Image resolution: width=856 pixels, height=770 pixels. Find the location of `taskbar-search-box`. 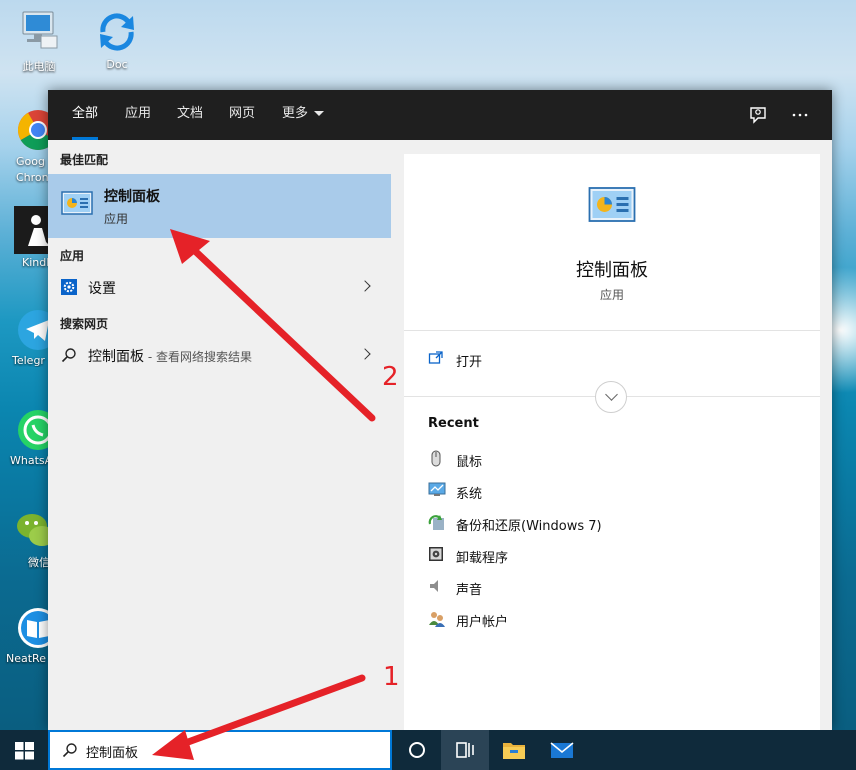

taskbar-search-box is located at coordinates (220, 750).